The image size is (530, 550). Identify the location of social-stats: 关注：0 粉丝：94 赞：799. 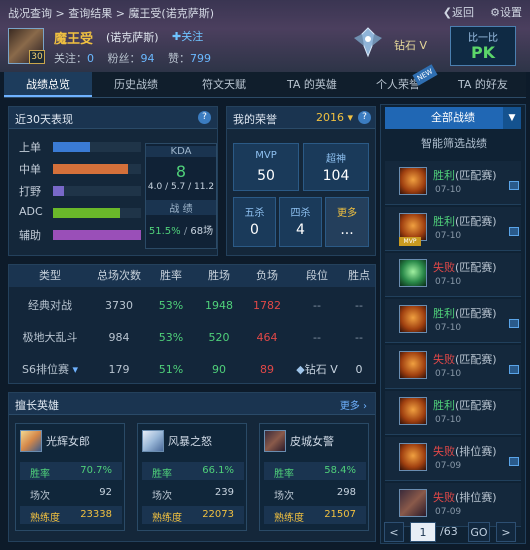
(132, 58).